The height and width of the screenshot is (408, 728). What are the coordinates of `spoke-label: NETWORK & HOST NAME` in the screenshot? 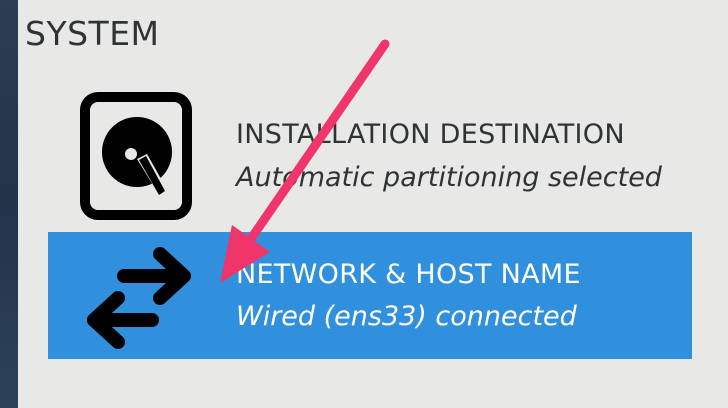 It's located at (408, 274).